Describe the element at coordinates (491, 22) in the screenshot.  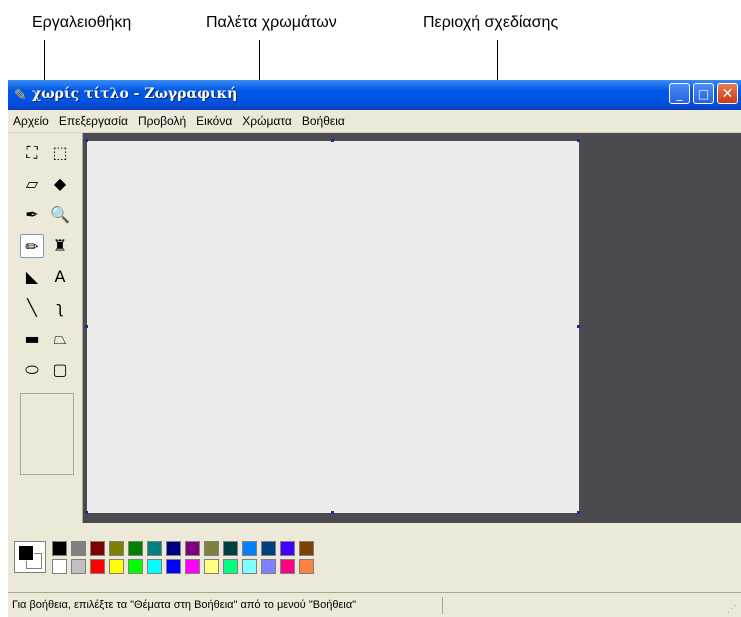
I see `annotation-drawing-area: Περιοχή σχεδίασης` at that location.